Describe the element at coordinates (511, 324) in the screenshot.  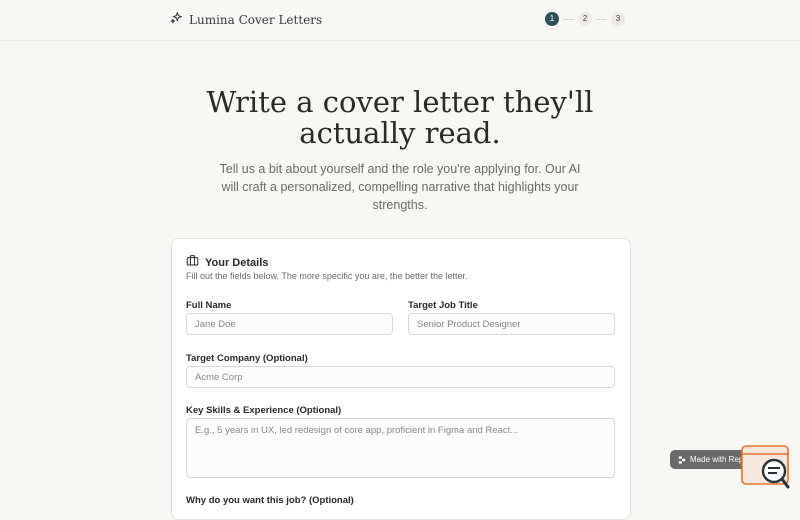
I see `job-title-input` at that location.